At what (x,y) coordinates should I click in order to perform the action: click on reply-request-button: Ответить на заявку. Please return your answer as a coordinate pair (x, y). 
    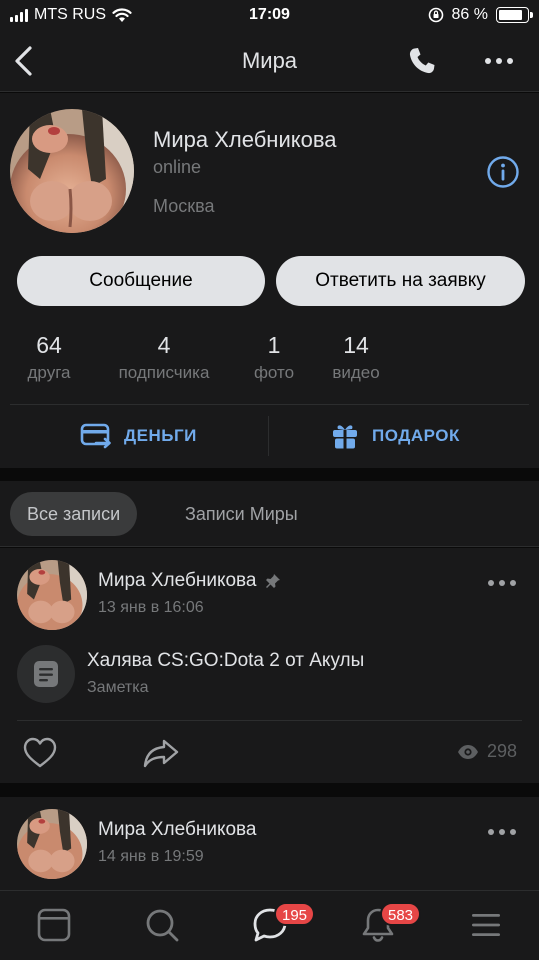
    Looking at the image, I should click on (400, 281).